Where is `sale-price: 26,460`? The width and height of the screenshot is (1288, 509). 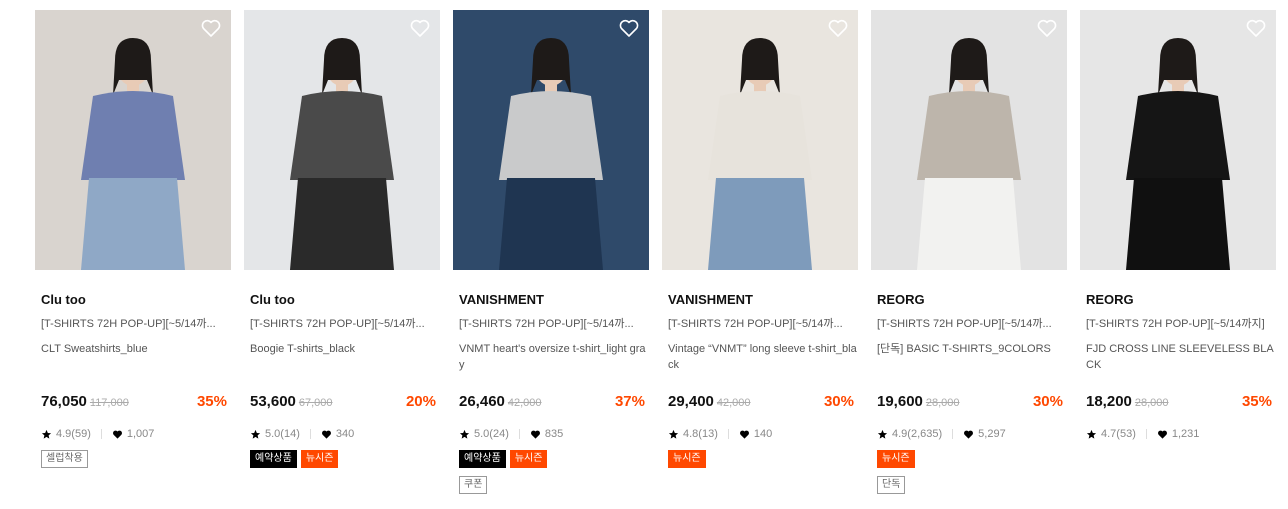 sale-price: 26,460 is located at coordinates (482, 401).